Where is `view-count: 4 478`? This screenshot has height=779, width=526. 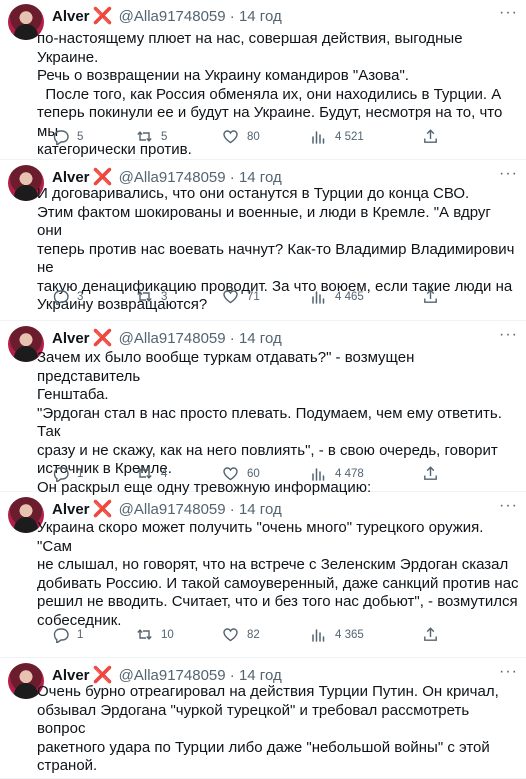 view-count: 4 478 is located at coordinates (349, 473).